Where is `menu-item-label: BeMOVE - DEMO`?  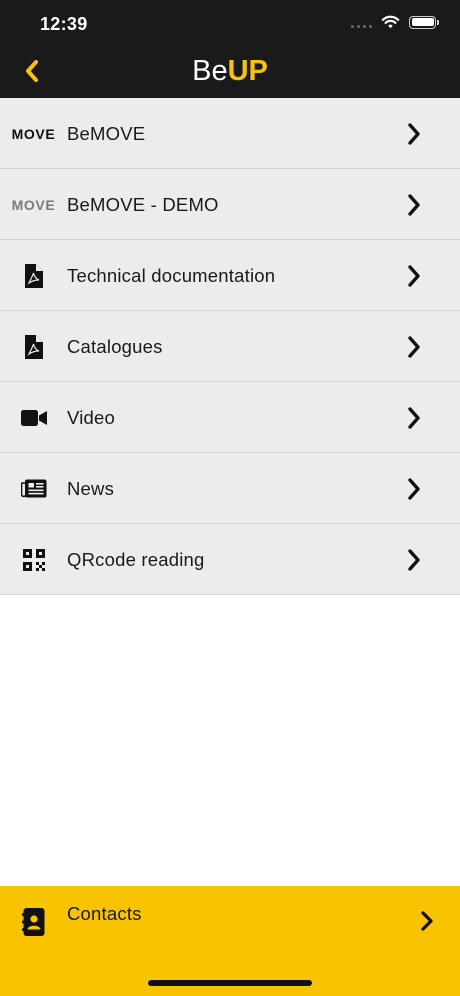
menu-item-label: BeMOVE - DEMO is located at coordinates (143, 204).